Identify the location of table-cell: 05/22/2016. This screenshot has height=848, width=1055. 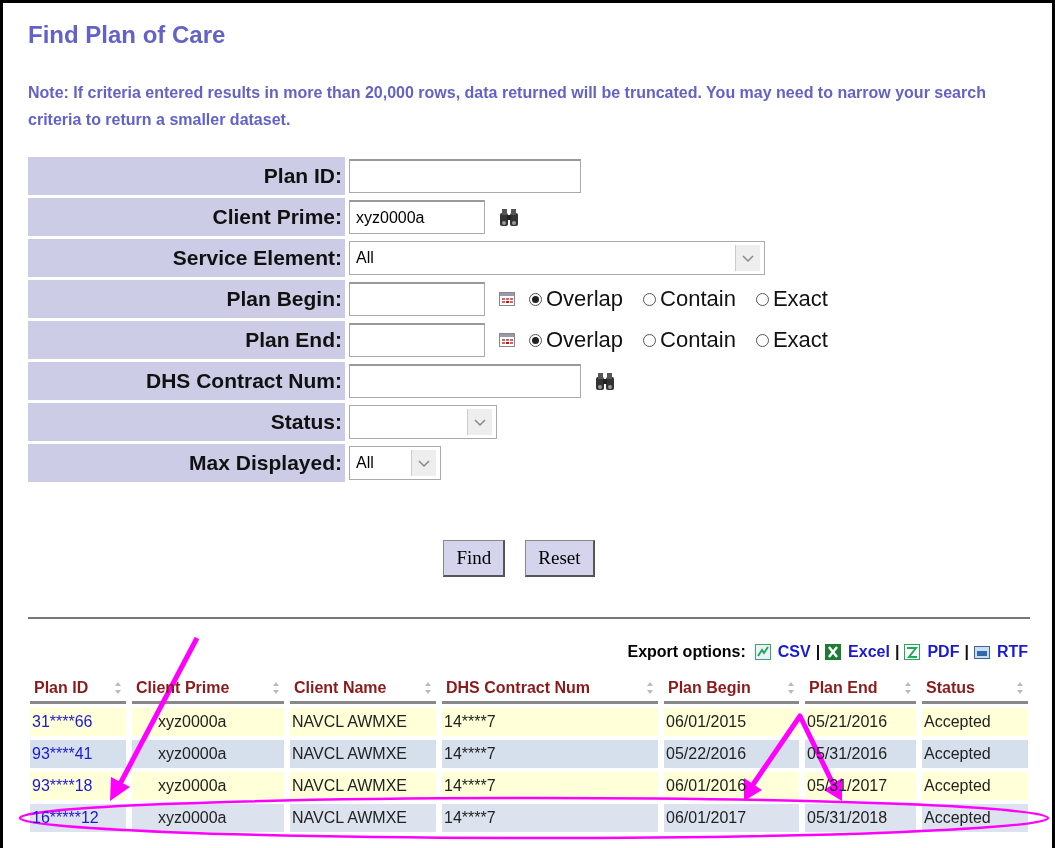
(706, 753).